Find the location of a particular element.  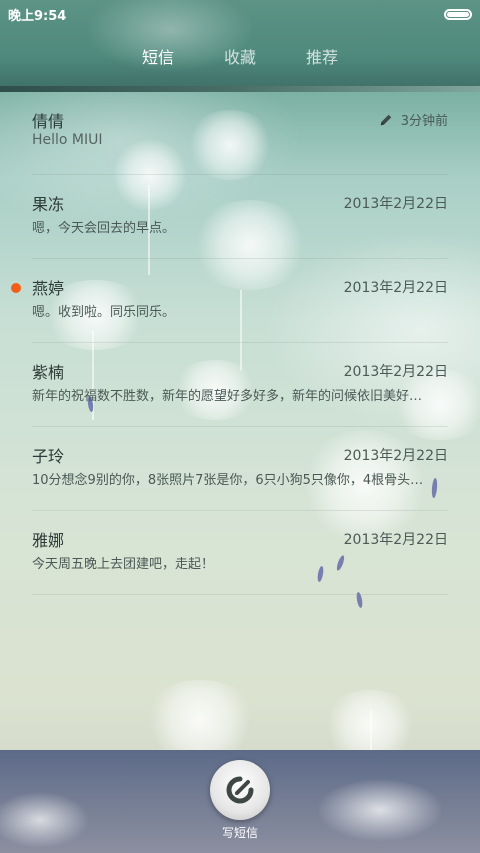

message-preview: 今天周五晚上去团建吧，走起！ is located at coordinates (123, 564).